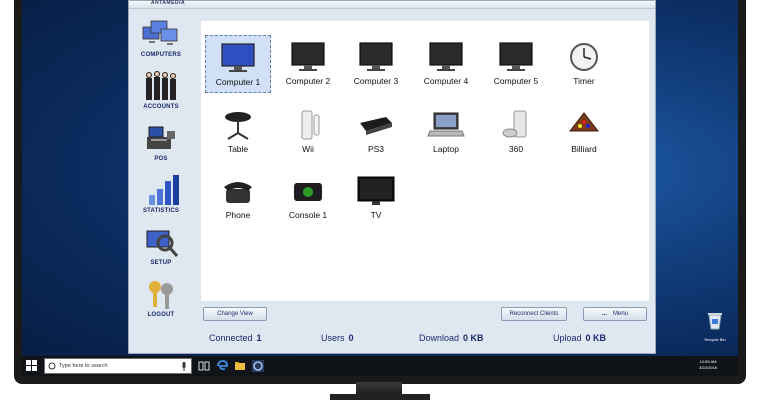 The image size is (760, 400). Describe the element at coordinates (32, 366) in the screenshot. I see `windows-start-icon` at that location.